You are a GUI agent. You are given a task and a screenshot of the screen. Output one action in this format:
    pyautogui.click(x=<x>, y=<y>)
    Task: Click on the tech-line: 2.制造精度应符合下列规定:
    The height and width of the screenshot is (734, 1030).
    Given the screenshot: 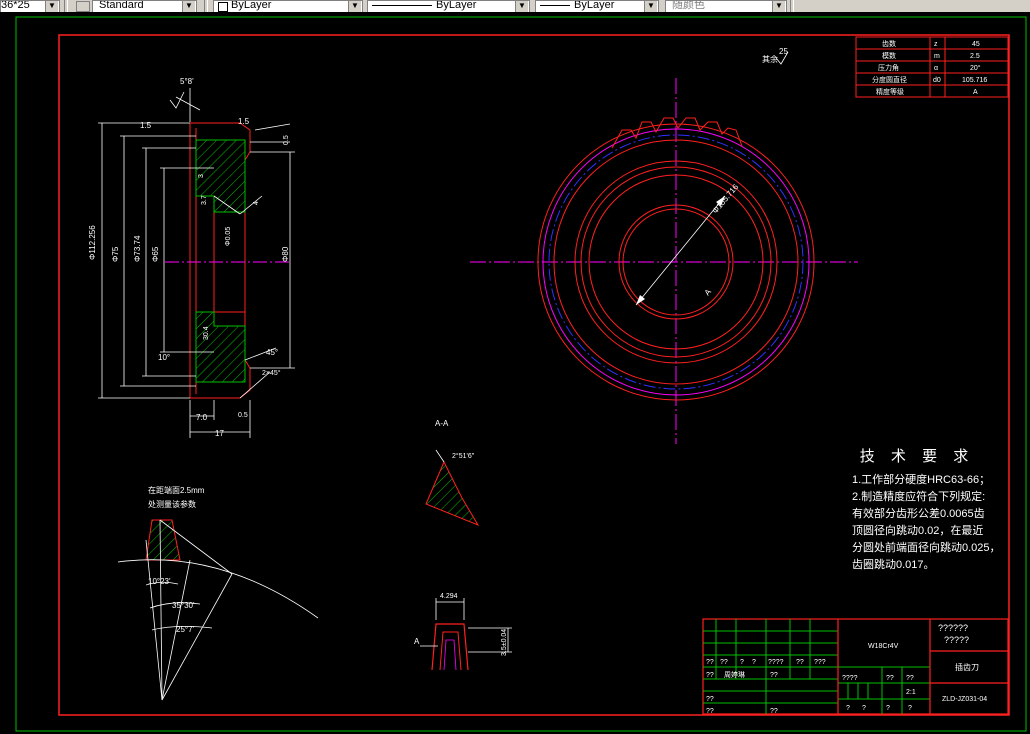 What is the action you would take?
    pyautogui.click(x=919, y=497)
    